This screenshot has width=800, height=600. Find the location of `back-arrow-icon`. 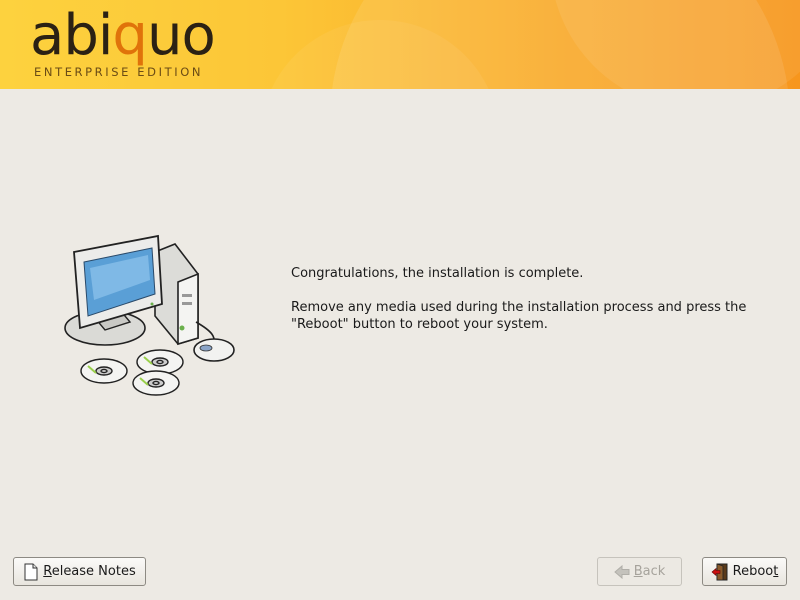

back-arrow-icon is located at coordinates (621, 571).